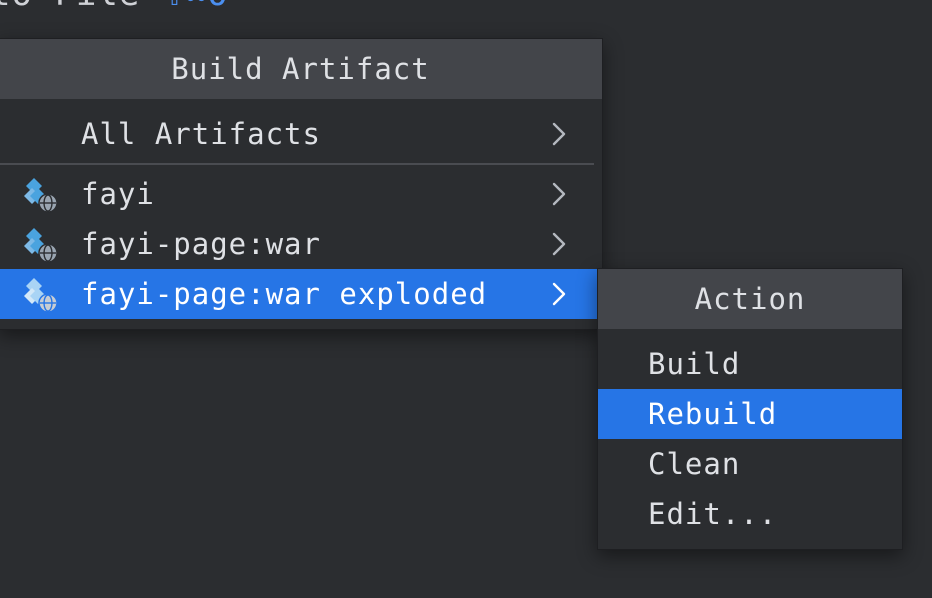 This screenshot has width=932, height=598. What do you see at coordinates (118, 194) in the screenshot?
I see `menu-item-label: fayi` at bounding box center [118, 194].